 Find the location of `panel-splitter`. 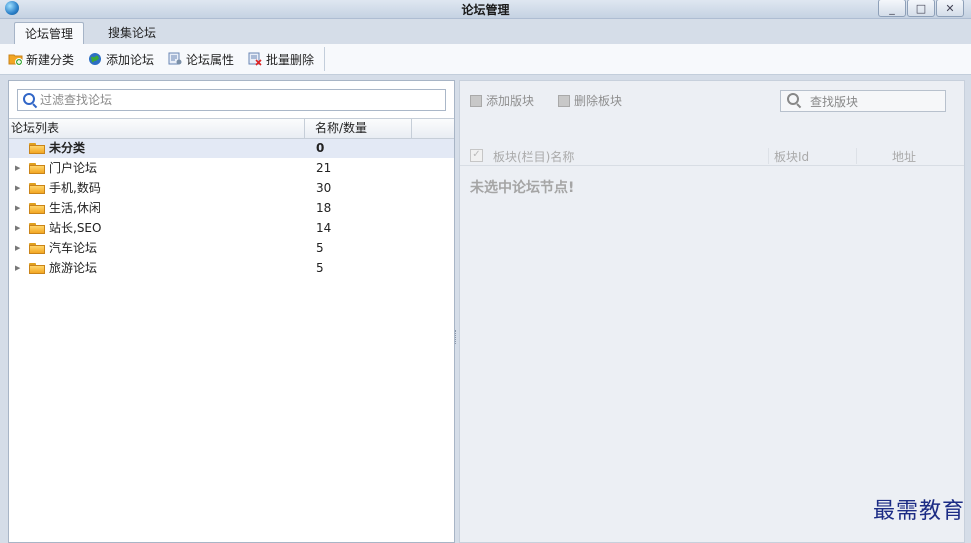

panel-splitter is located at coordinates (456, 337).